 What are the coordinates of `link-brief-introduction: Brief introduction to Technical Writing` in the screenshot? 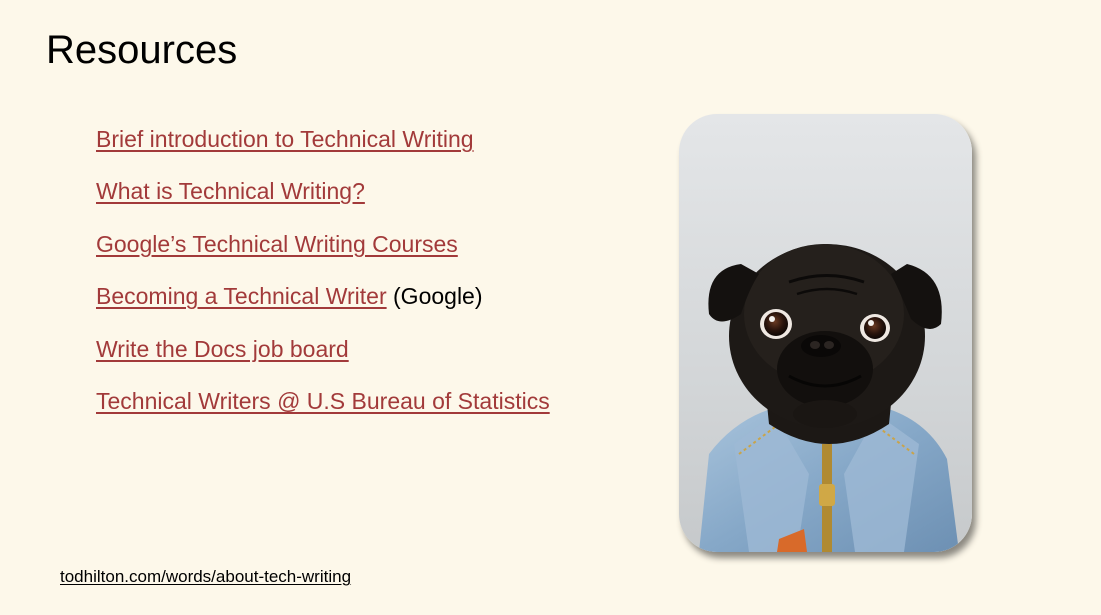 It's located at (285, 139).